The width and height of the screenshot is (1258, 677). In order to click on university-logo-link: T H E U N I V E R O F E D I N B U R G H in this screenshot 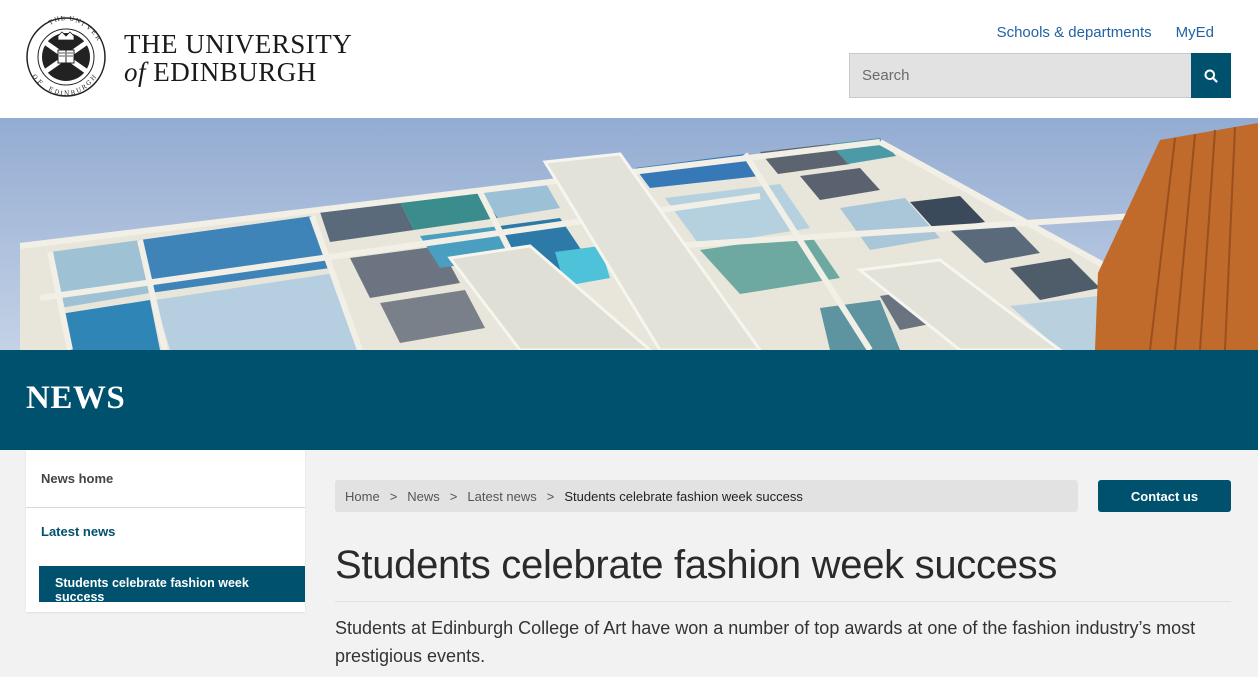, I will do `click(194, 57)`.